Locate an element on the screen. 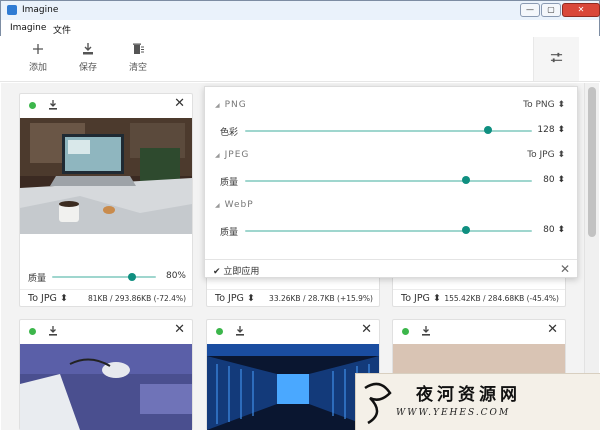  menu-bar: Imagine 文件 is located at coordinates (300, 28).